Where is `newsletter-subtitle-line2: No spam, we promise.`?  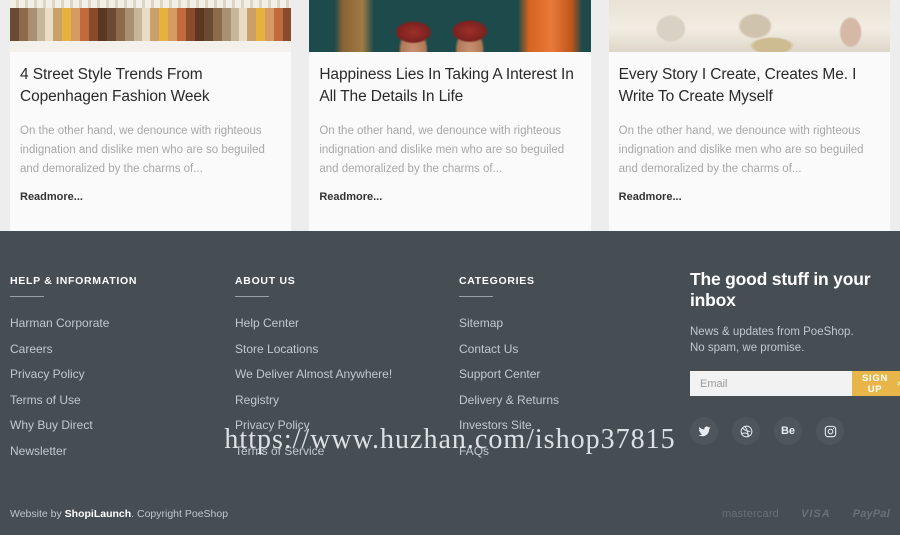
newsletter-subtitle-line2: No spam, we promise. is located at coordinates (747, 348).